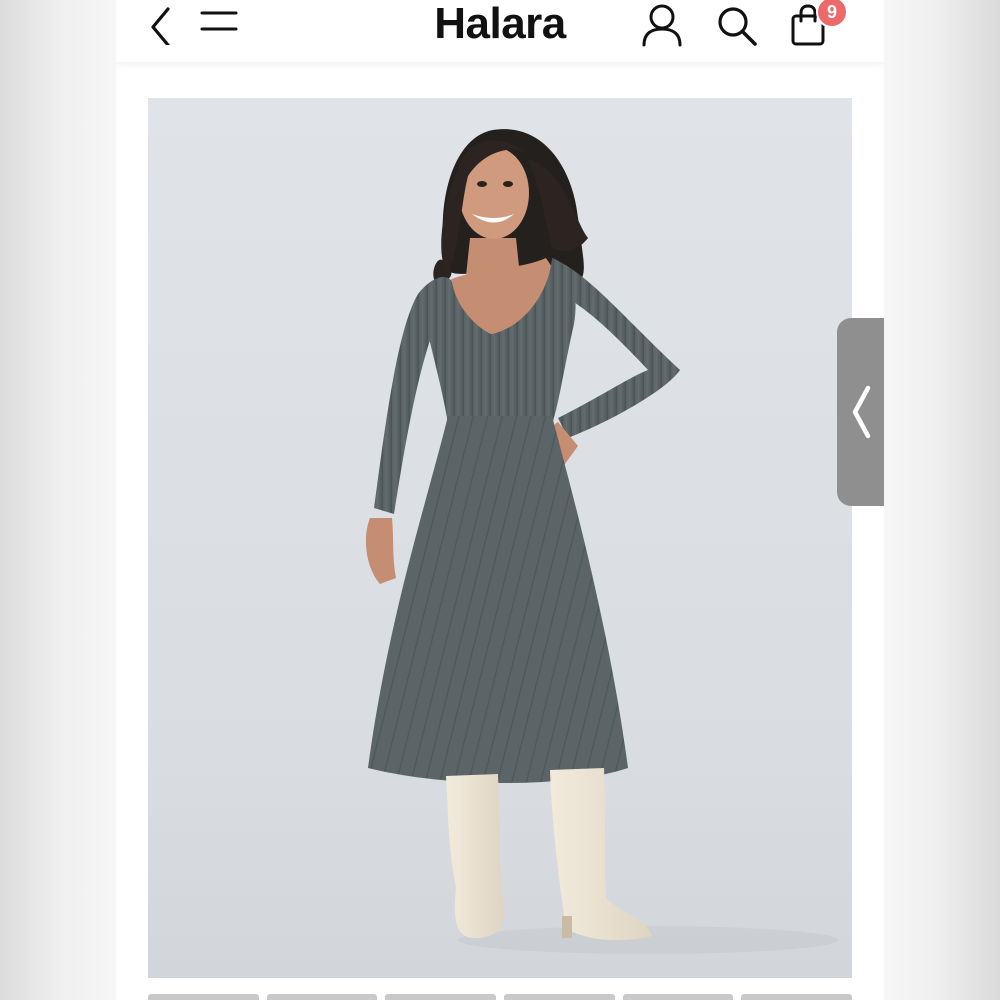  What do you see at coordinates (219, 21) in the screenshot?
I see `hamburger-menu-icon` at bounding box center [219, 21].